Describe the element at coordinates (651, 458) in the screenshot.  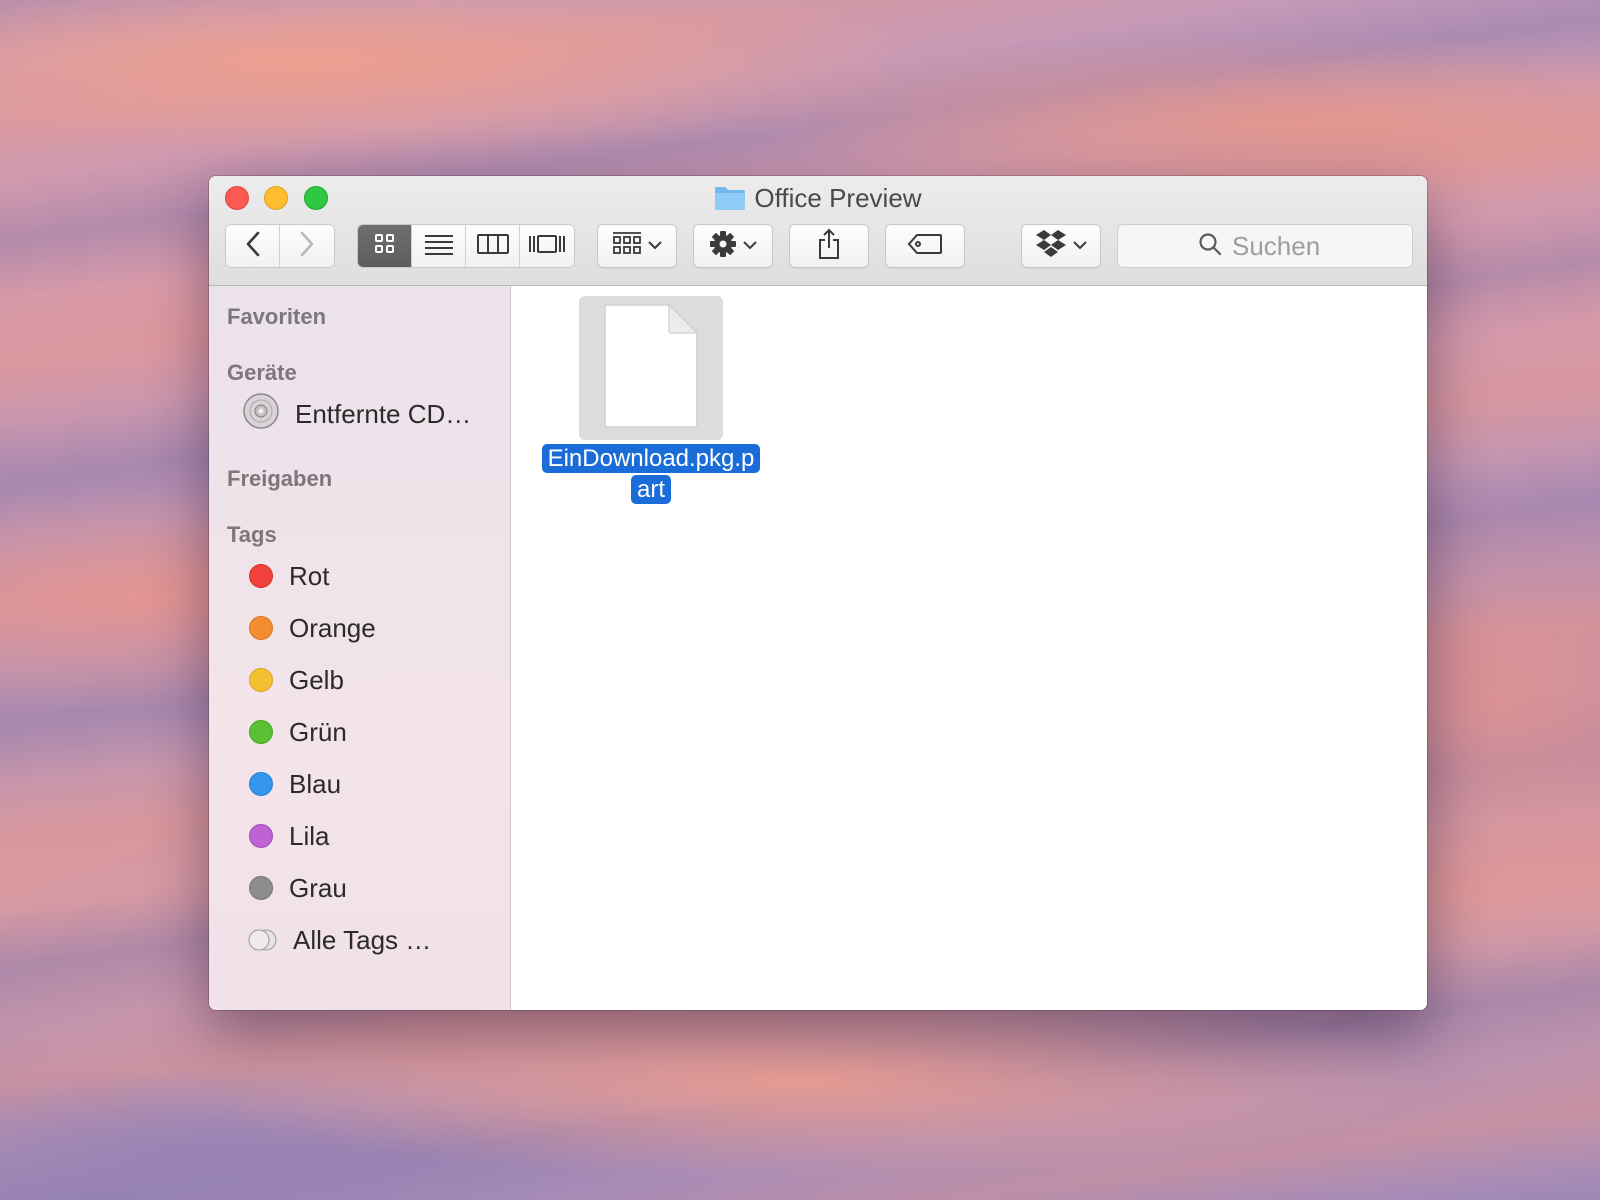
I see `file-name-line-1: EinDownload.pkg.p` at that location.